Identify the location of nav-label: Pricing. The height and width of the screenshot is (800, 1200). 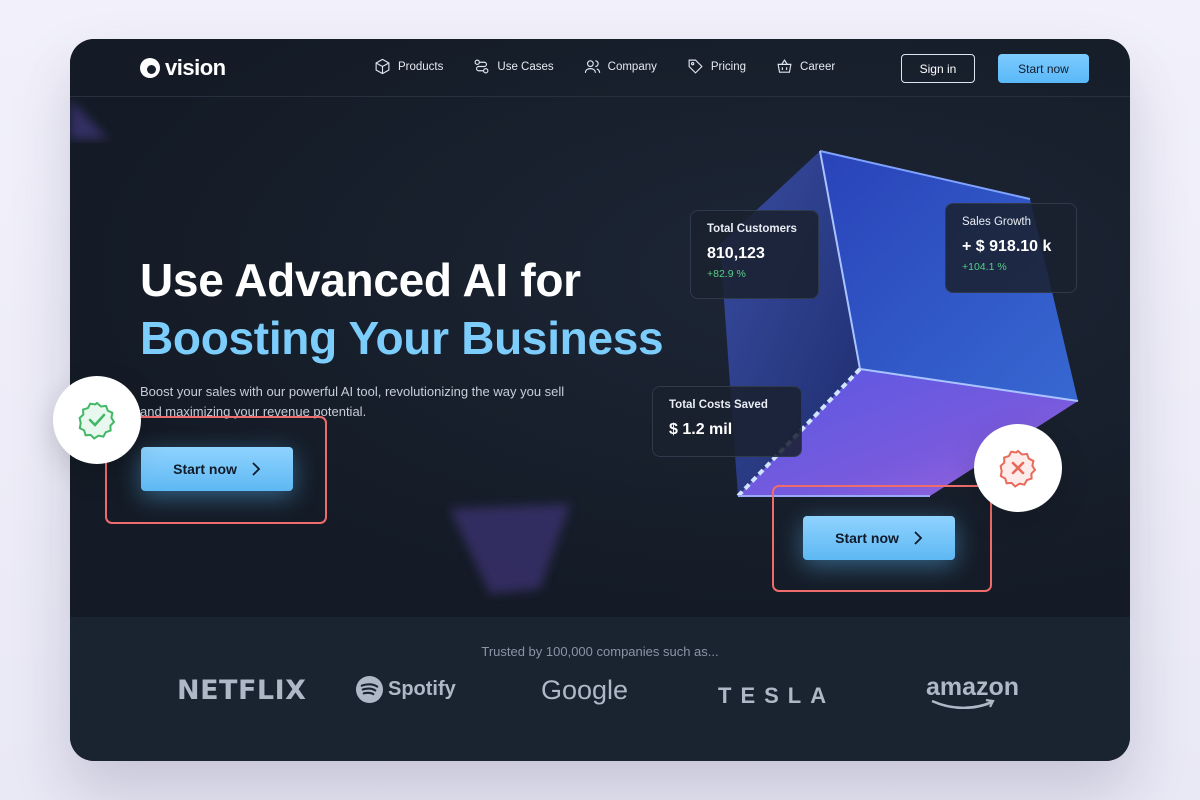
(728, 66).